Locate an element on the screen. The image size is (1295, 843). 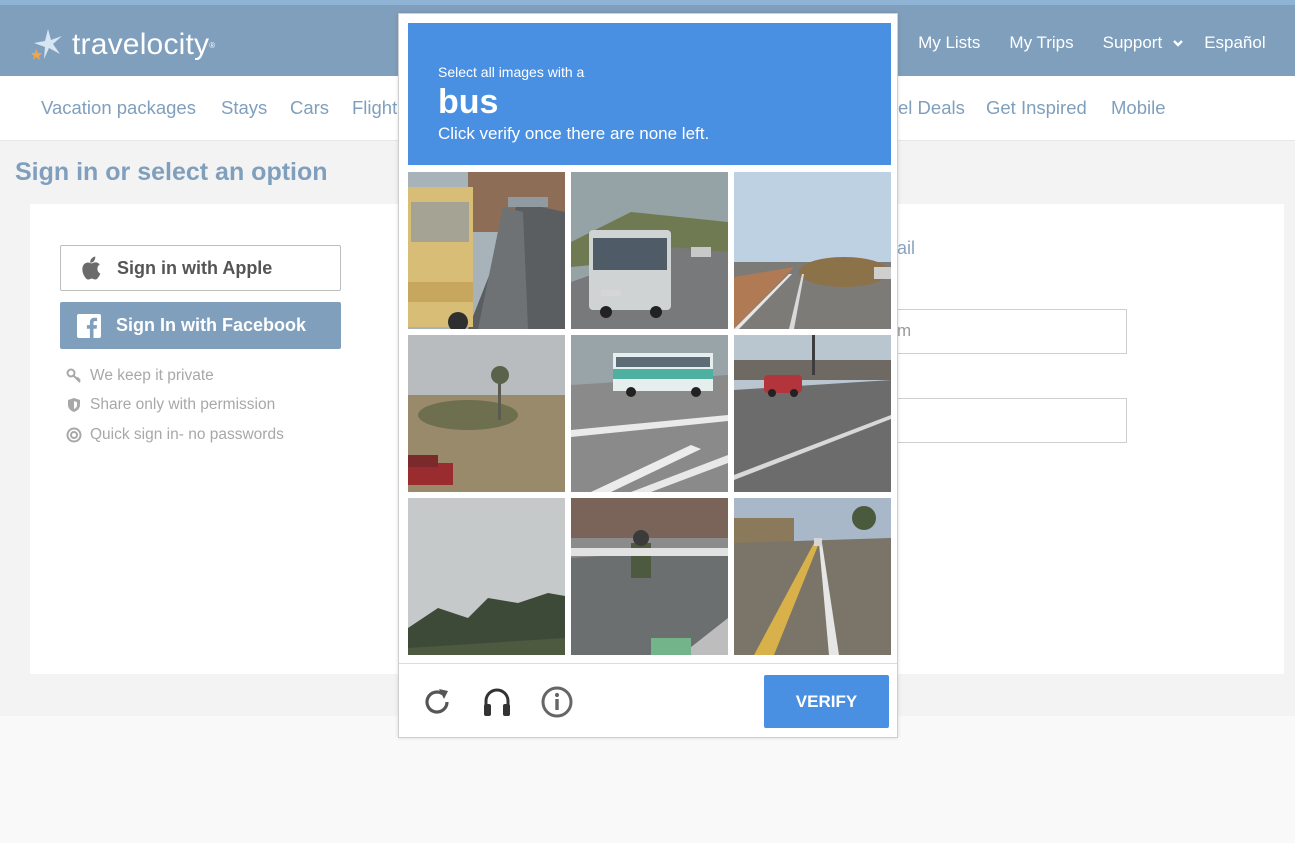
verify-button: VERIFY is located at coordinates (826, 701).